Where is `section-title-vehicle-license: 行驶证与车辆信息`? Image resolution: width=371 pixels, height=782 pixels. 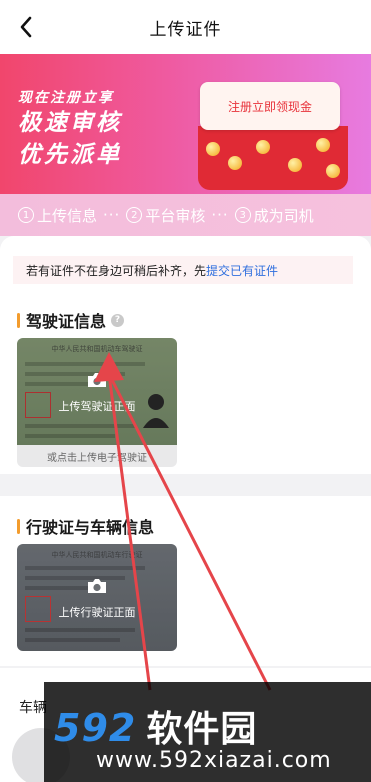 section-title-vehicle-license: 行驶证与车辆信息 is located at coordinates (85, 526).